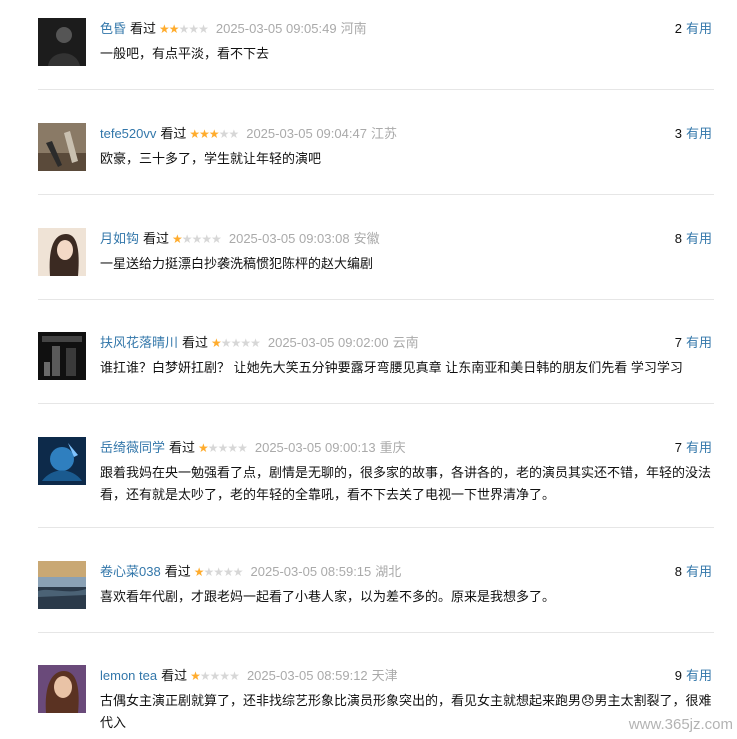 The width and height of the screenshot is (737, 739). I want to click on comment-time: 2025-03-05 09:05:49, so click(276, 28).